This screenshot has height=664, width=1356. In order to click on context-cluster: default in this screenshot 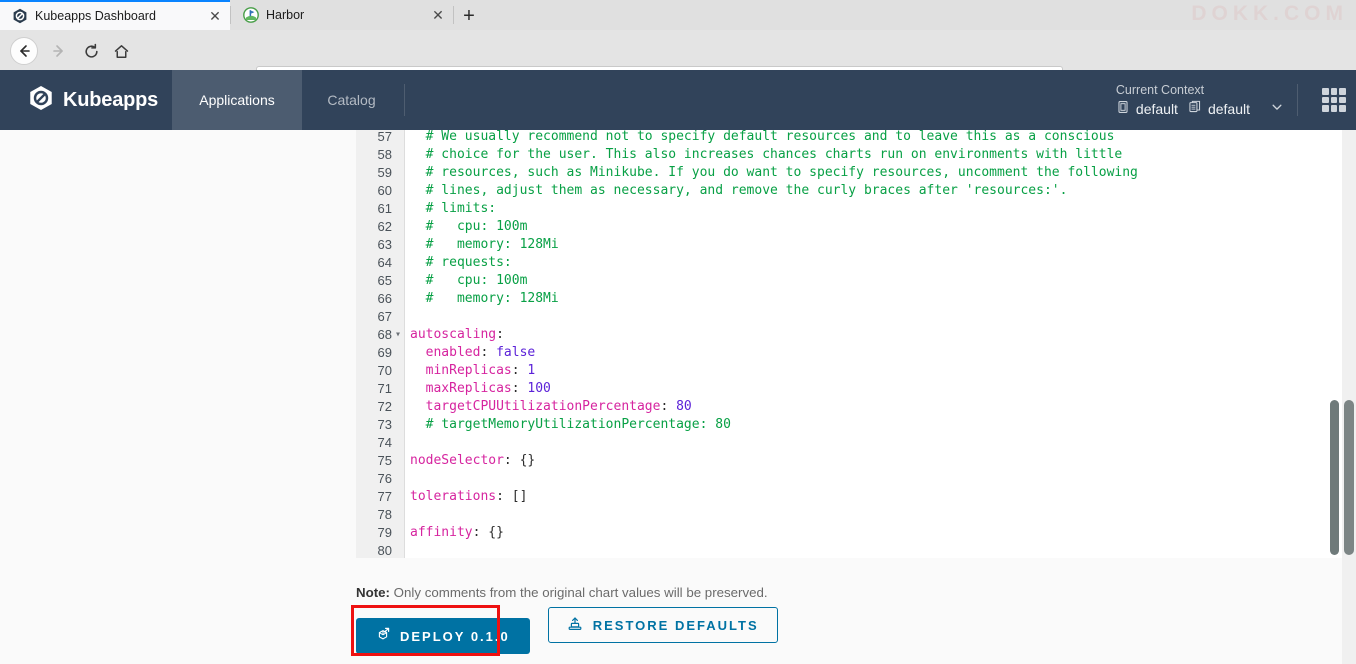, I will do `click(1147, 108)`.